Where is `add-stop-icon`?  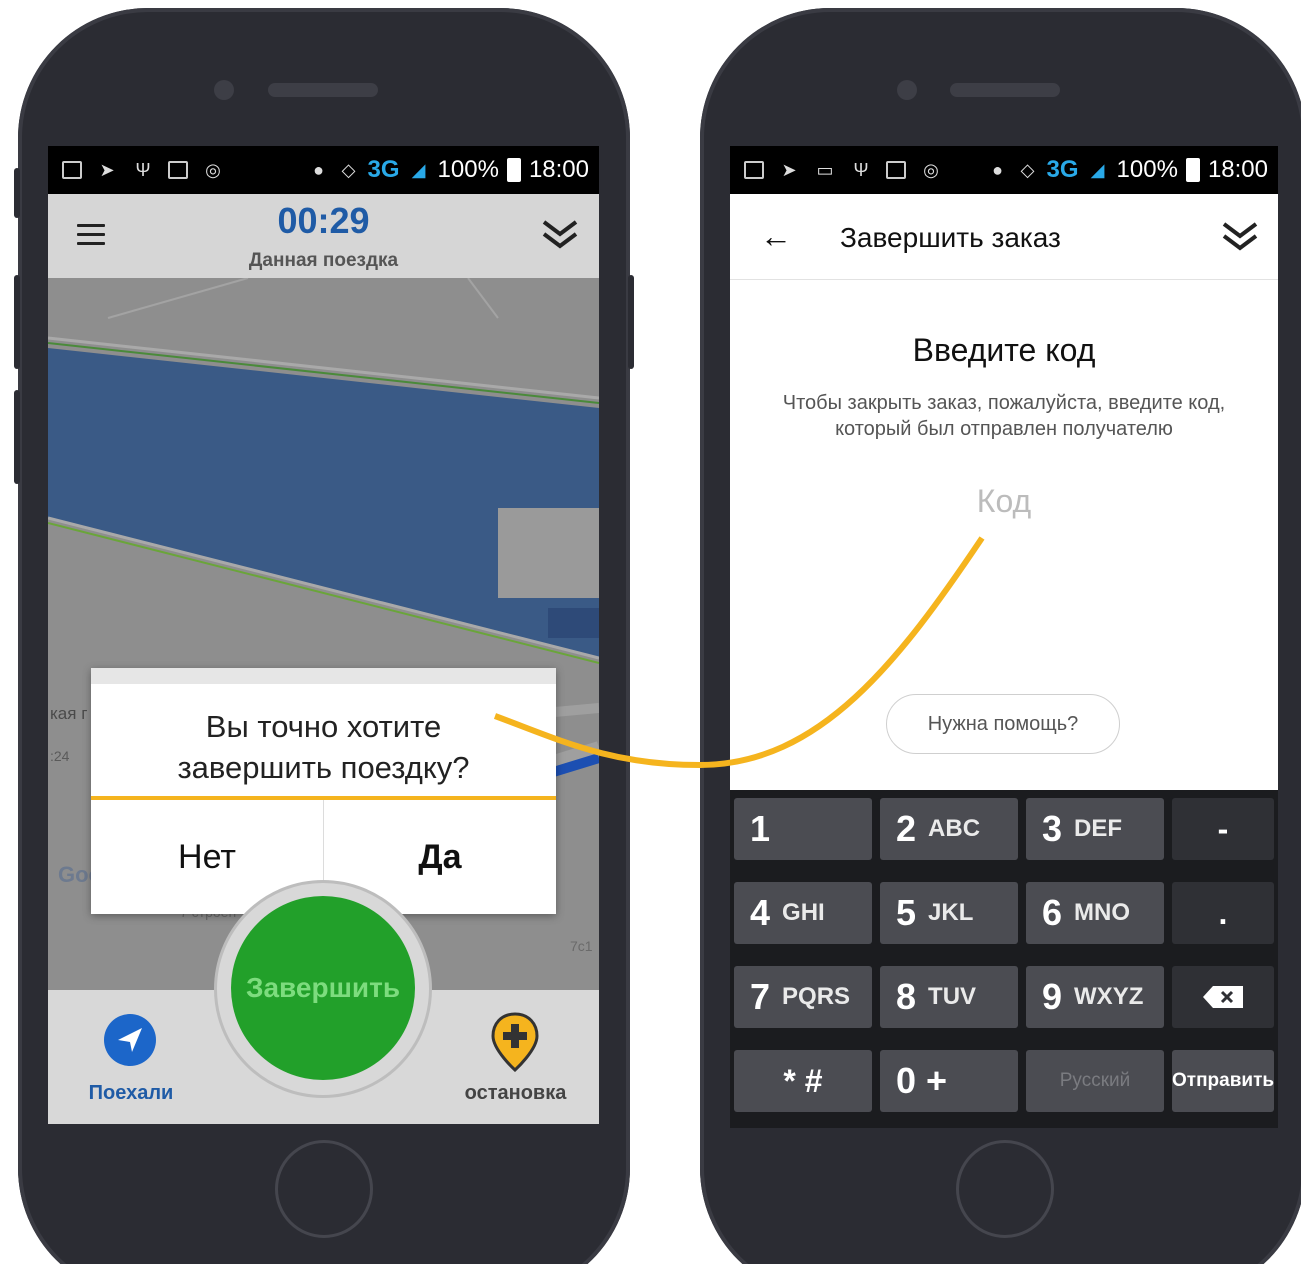 add-stop-icon is located at coordinates (515, 1042).